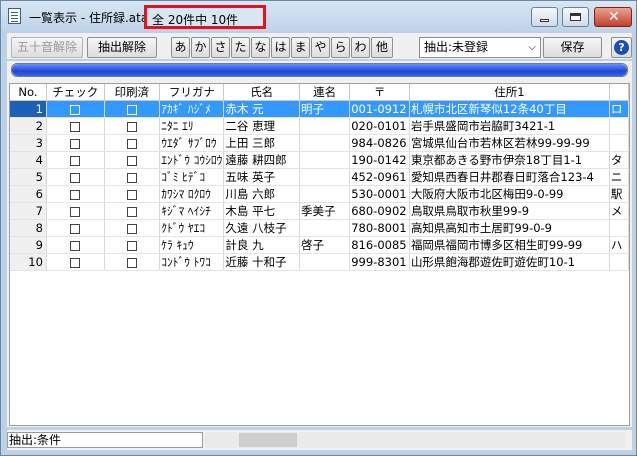 The image size is (637, 456). What do you see at coordinates (509, 194) in the screenshot?
I see `address-cell: 大阪府大阪市北区梅田9-0-99` at bounding box center [509, 194].